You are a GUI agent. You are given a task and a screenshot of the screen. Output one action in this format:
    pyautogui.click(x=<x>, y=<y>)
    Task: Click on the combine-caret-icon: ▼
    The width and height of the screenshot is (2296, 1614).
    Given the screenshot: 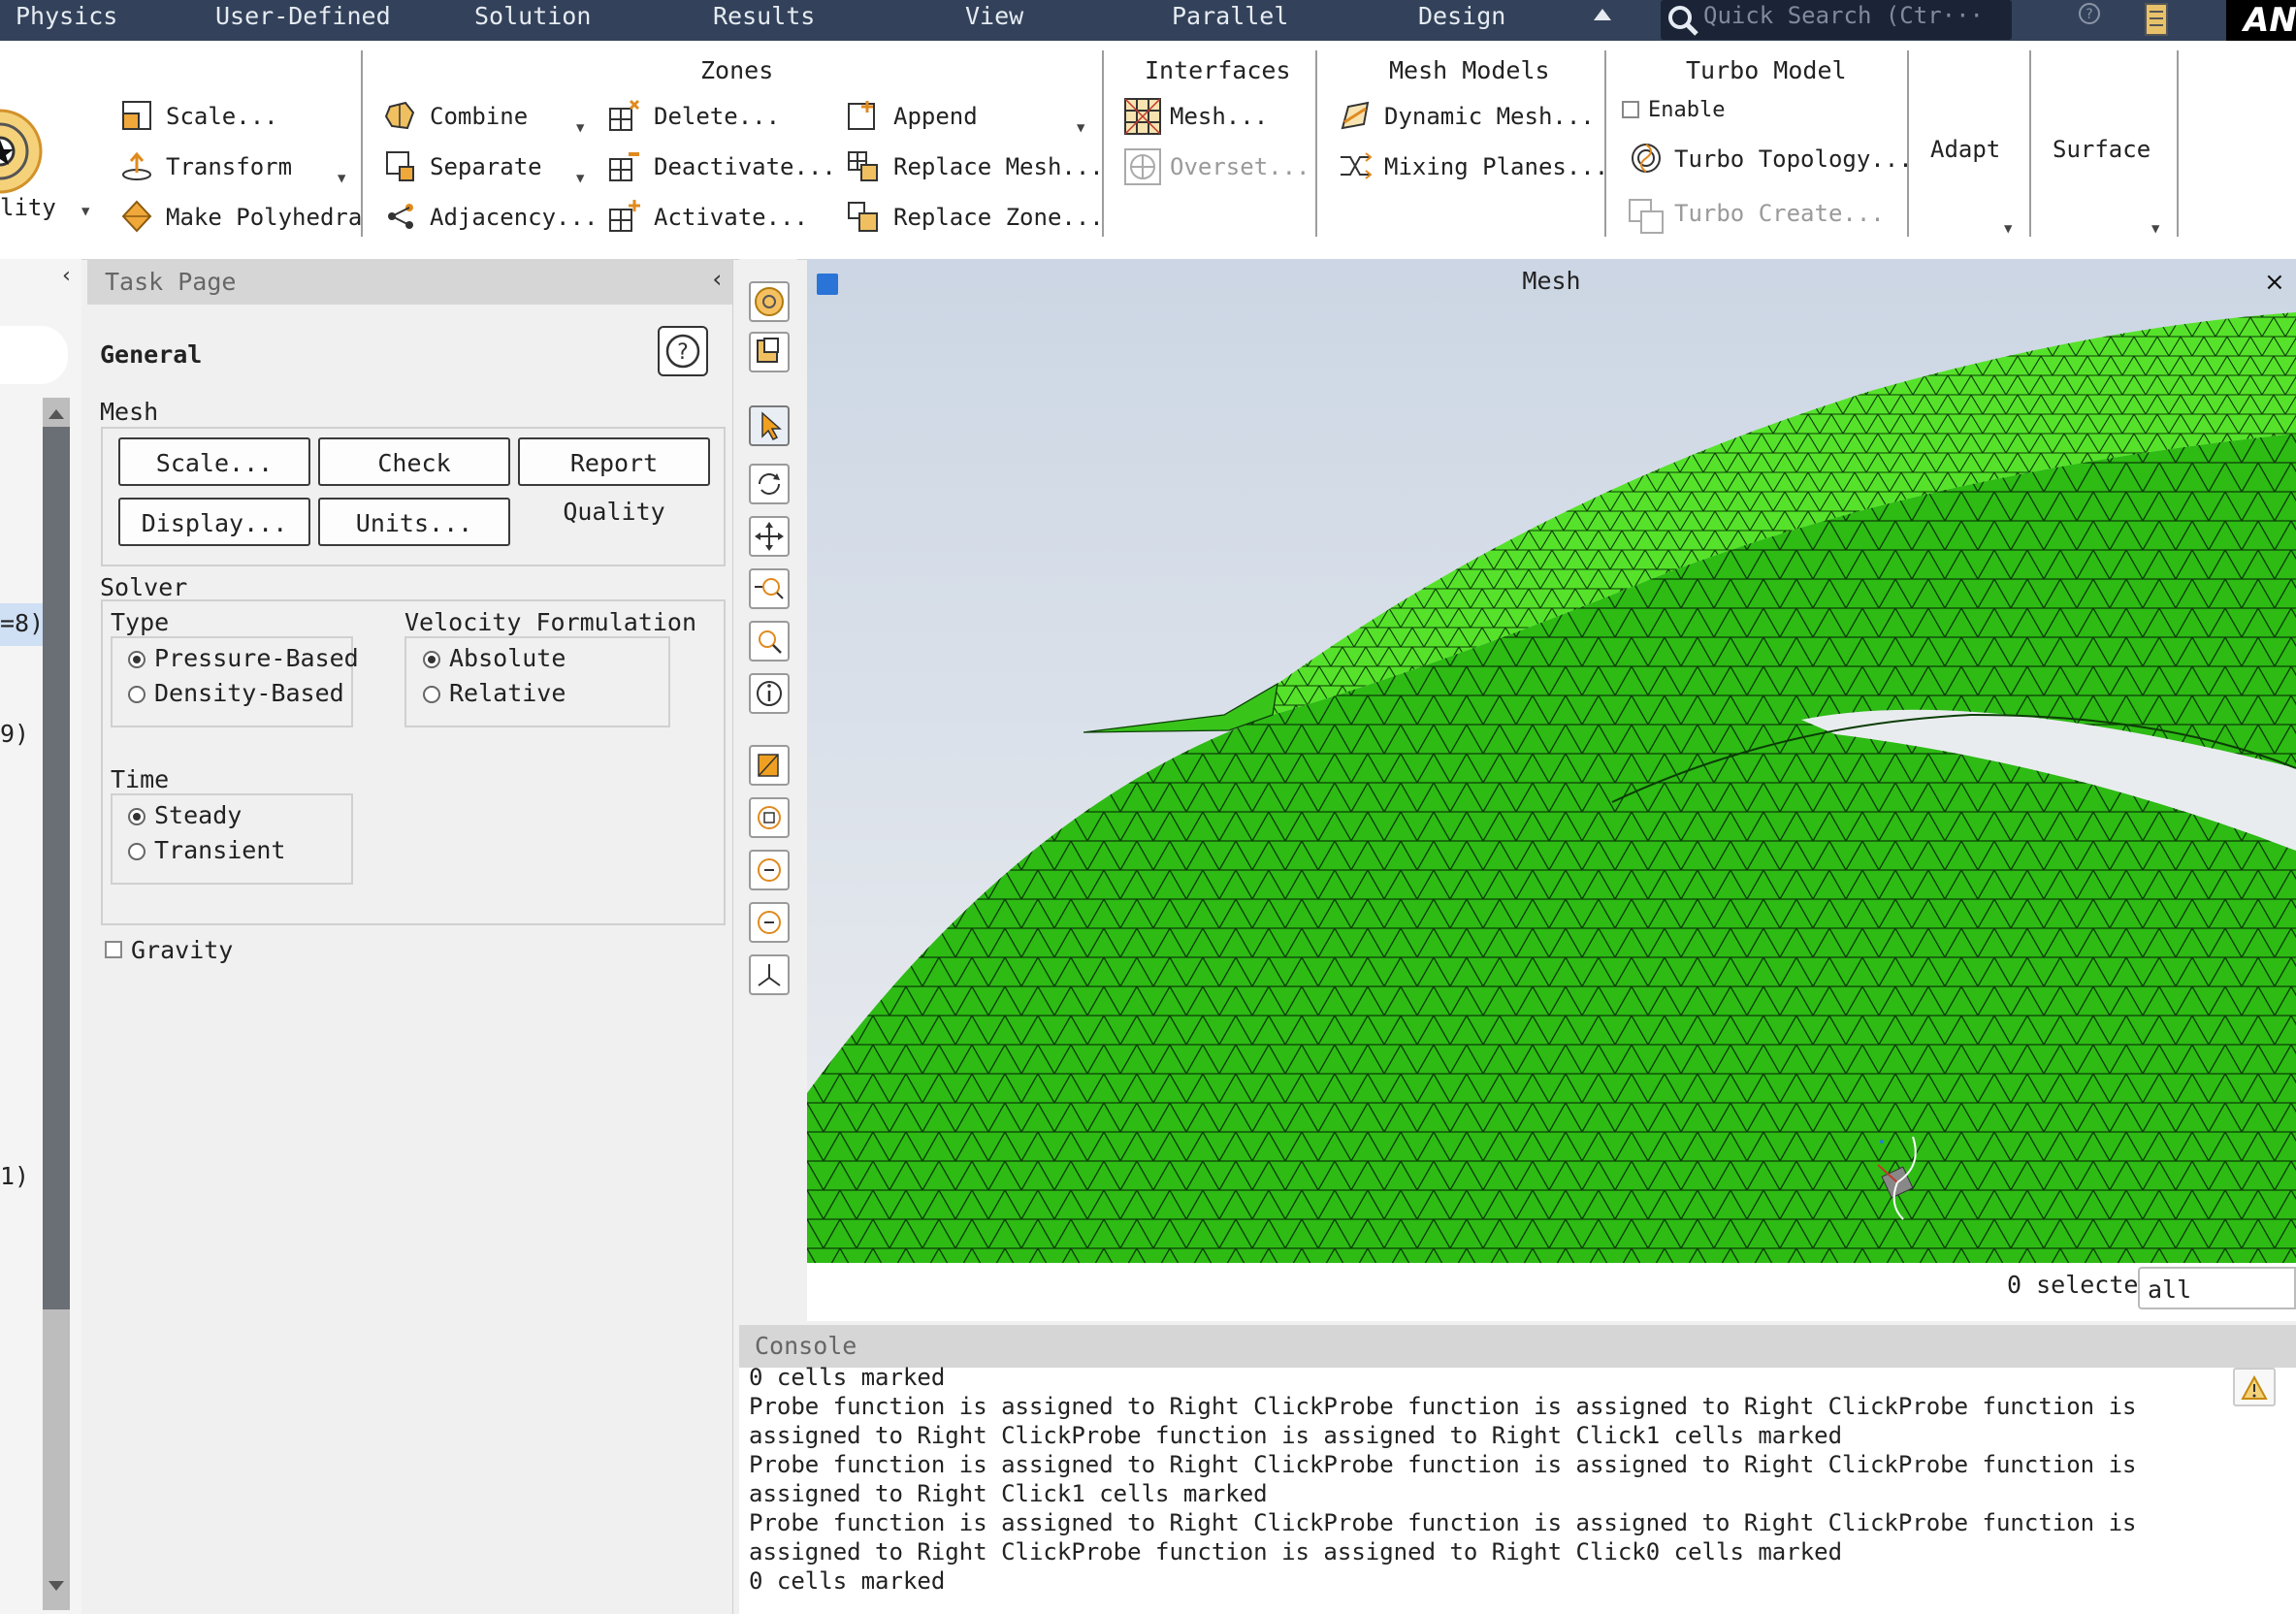 What is the action you would take?
    pyautogui.click(x=580, y=128)
    